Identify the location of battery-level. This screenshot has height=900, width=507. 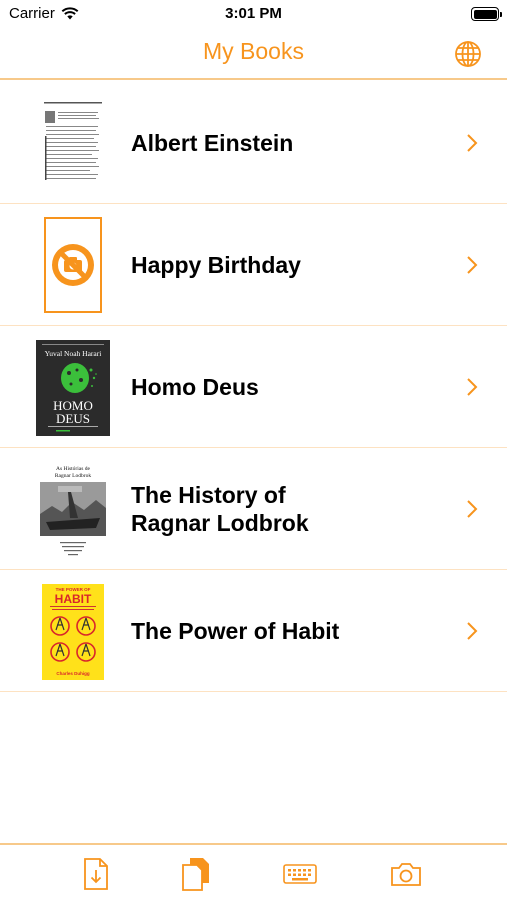
(485, 14).